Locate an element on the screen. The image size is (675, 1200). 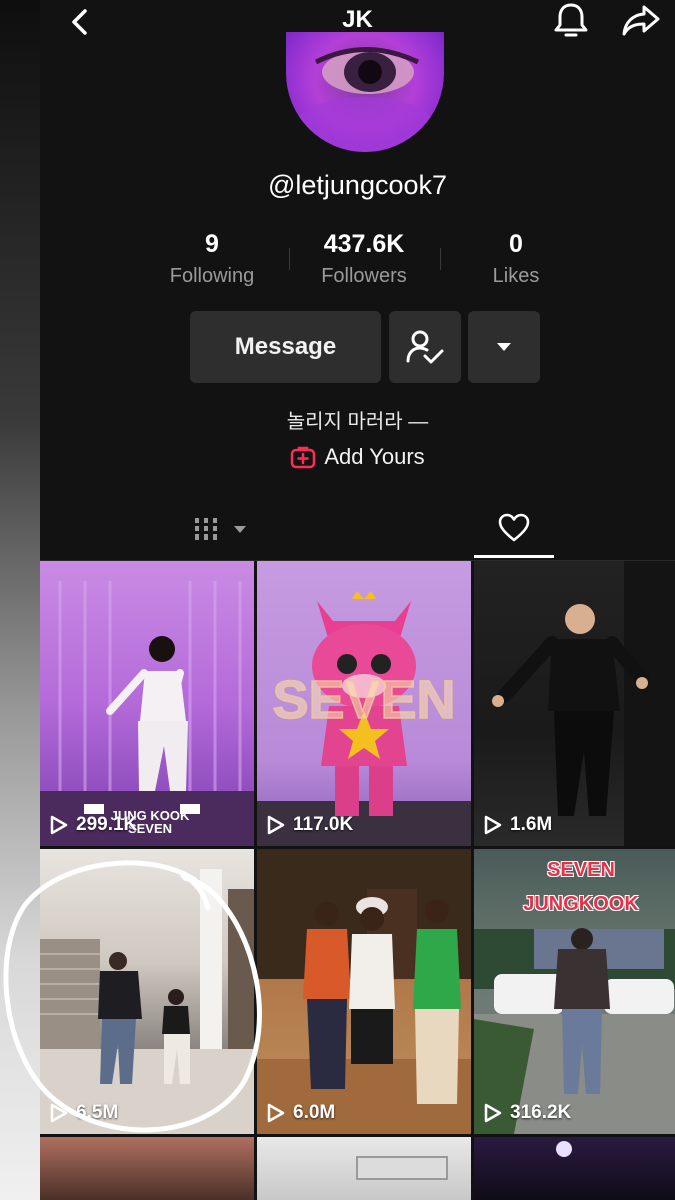
profile-bio: 놀리지 마러라 — is located at coordinates (357, 422).